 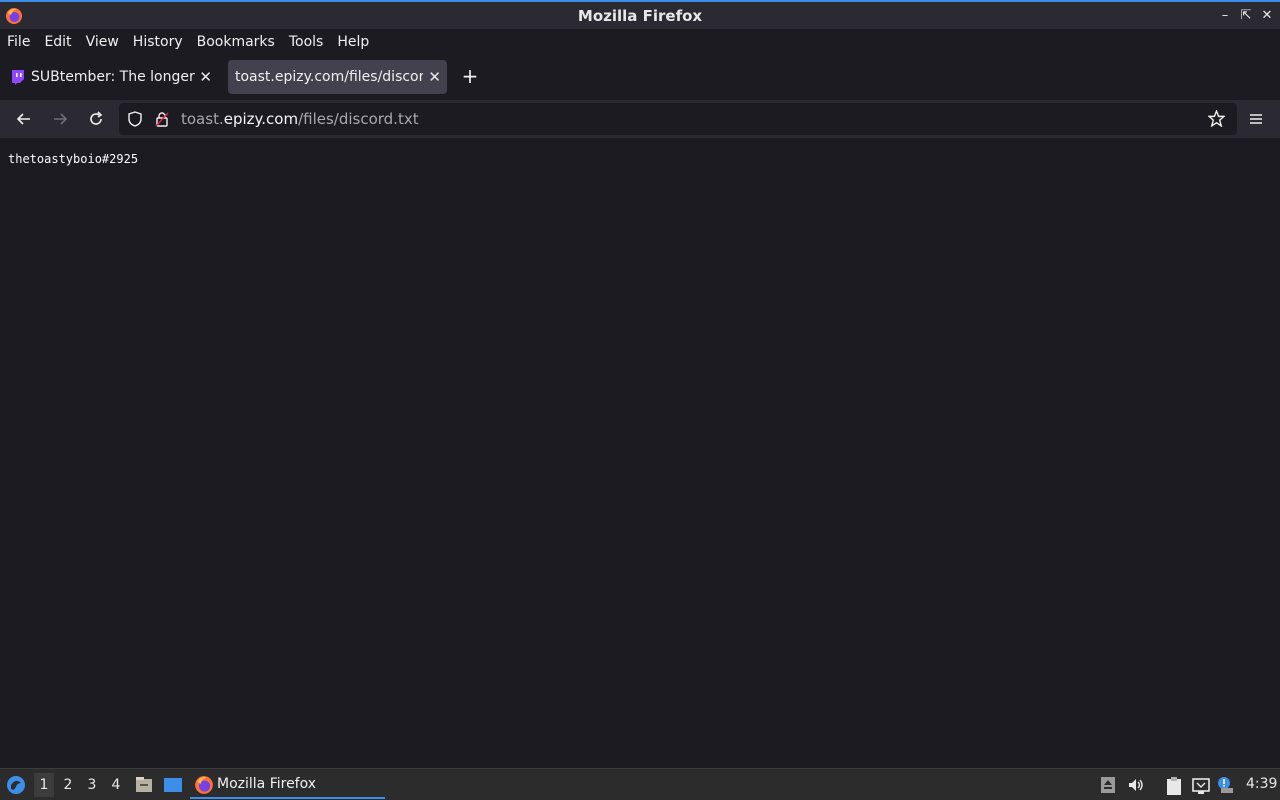 What do you see at coordinates (16, 785) in the screenshot?
I see `start-menu-icon` at bounding box center [16, 785].